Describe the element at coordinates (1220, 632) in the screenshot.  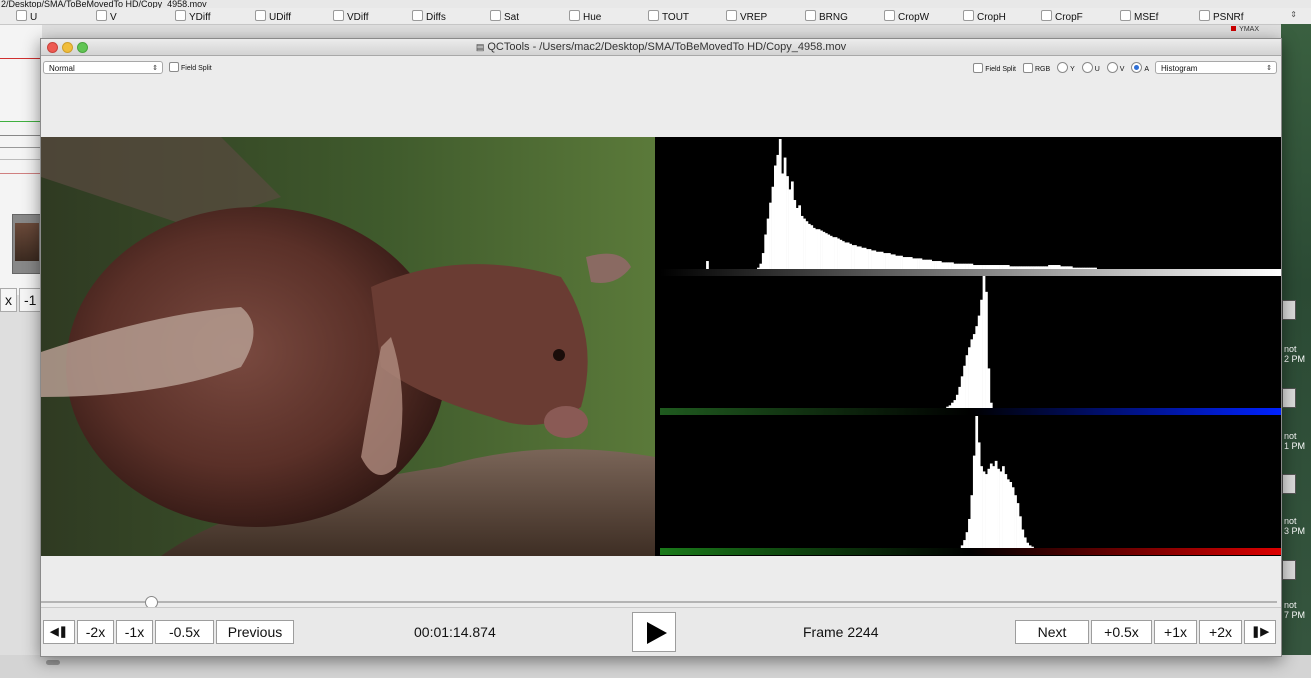
I see `speed-plus-2x-button: +2x` at that location.